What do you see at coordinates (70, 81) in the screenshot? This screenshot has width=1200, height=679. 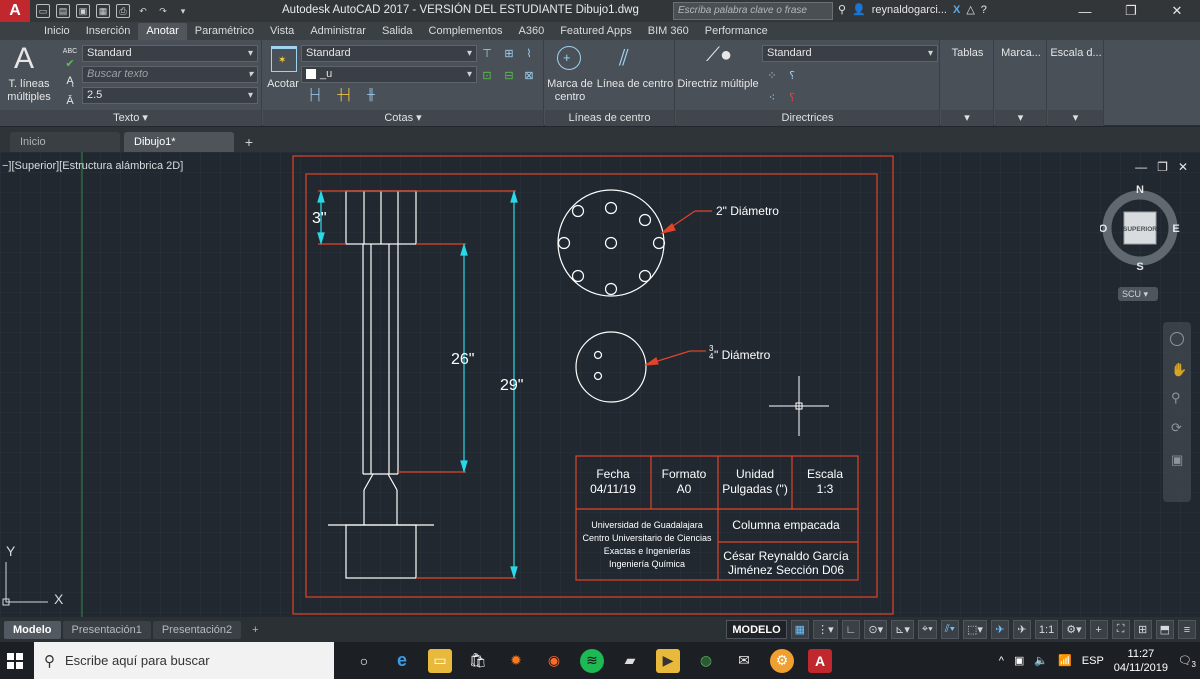 I see `find-text-icon: Ą` at bounding box center [70, 81].